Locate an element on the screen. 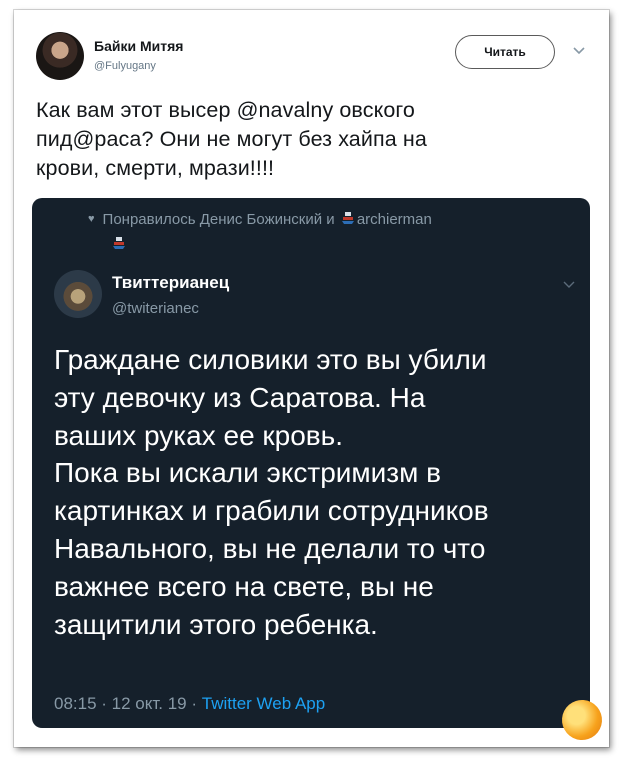  tweet-source-link: Twitter Web App is located at coordinates (263, 703).